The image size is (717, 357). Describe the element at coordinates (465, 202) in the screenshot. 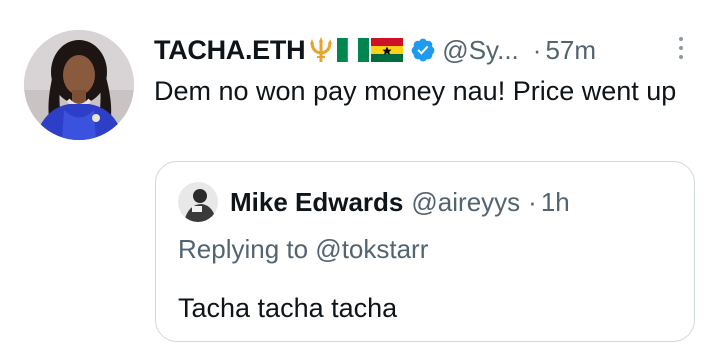

I see `quoted-author-handle: @aireyys` at that location.